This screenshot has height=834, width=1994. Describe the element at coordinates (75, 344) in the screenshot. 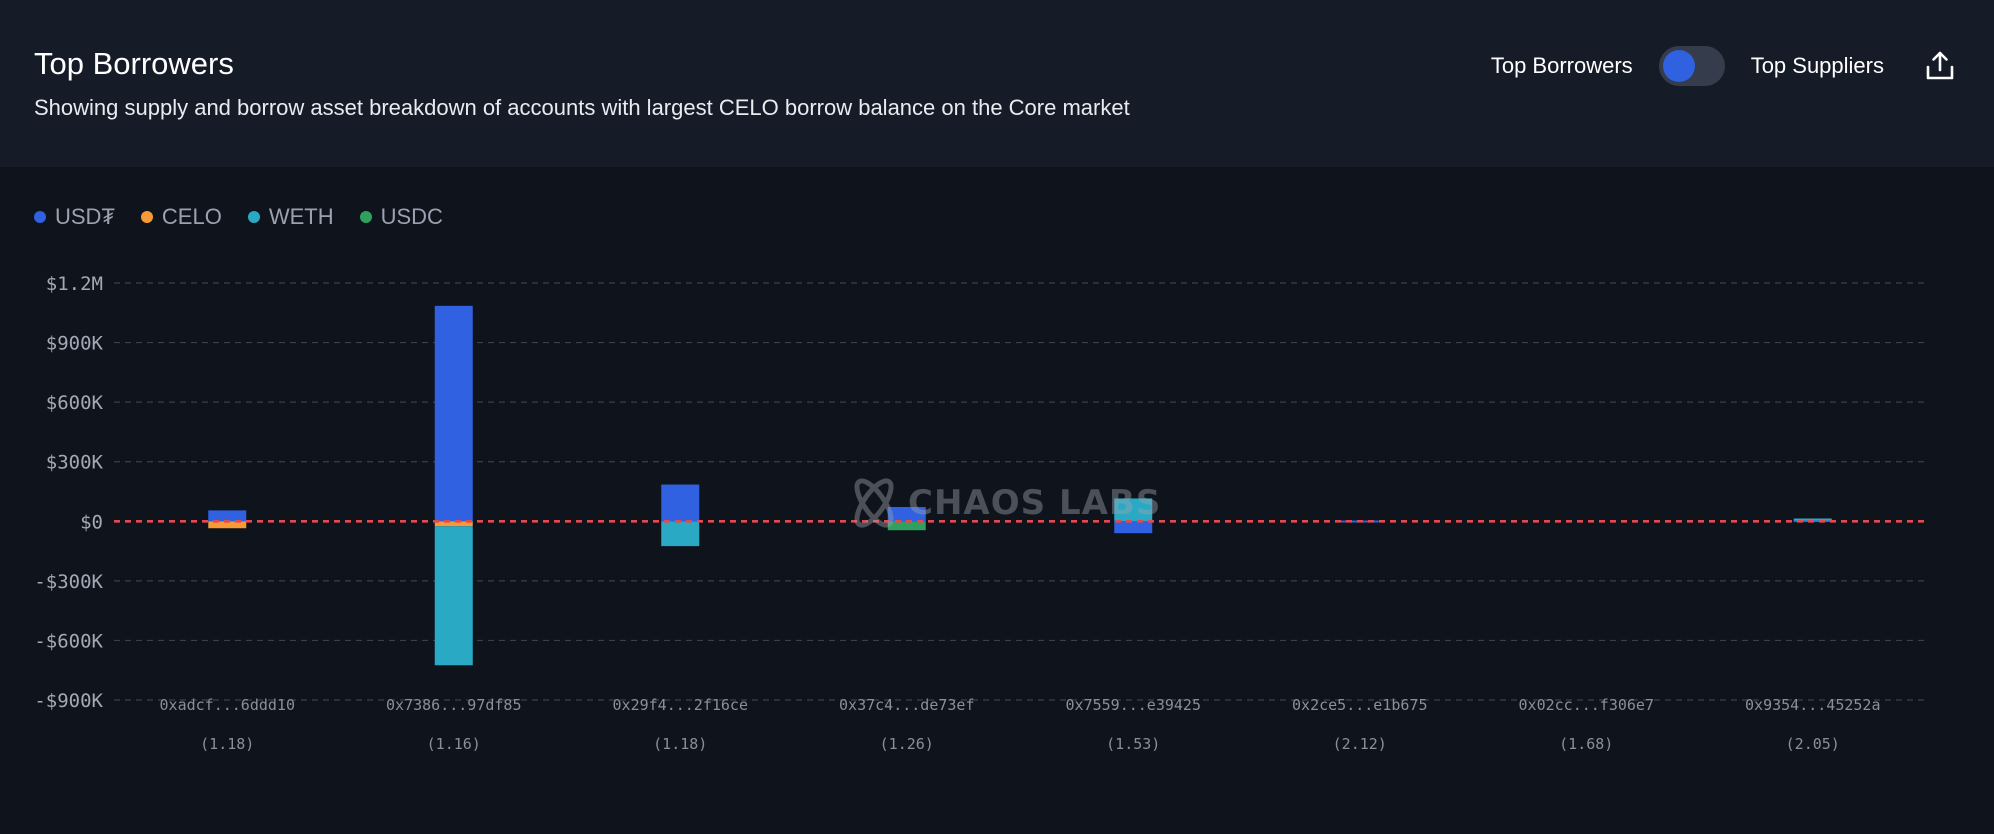

I see `y-tick-label: $900K` at that location.